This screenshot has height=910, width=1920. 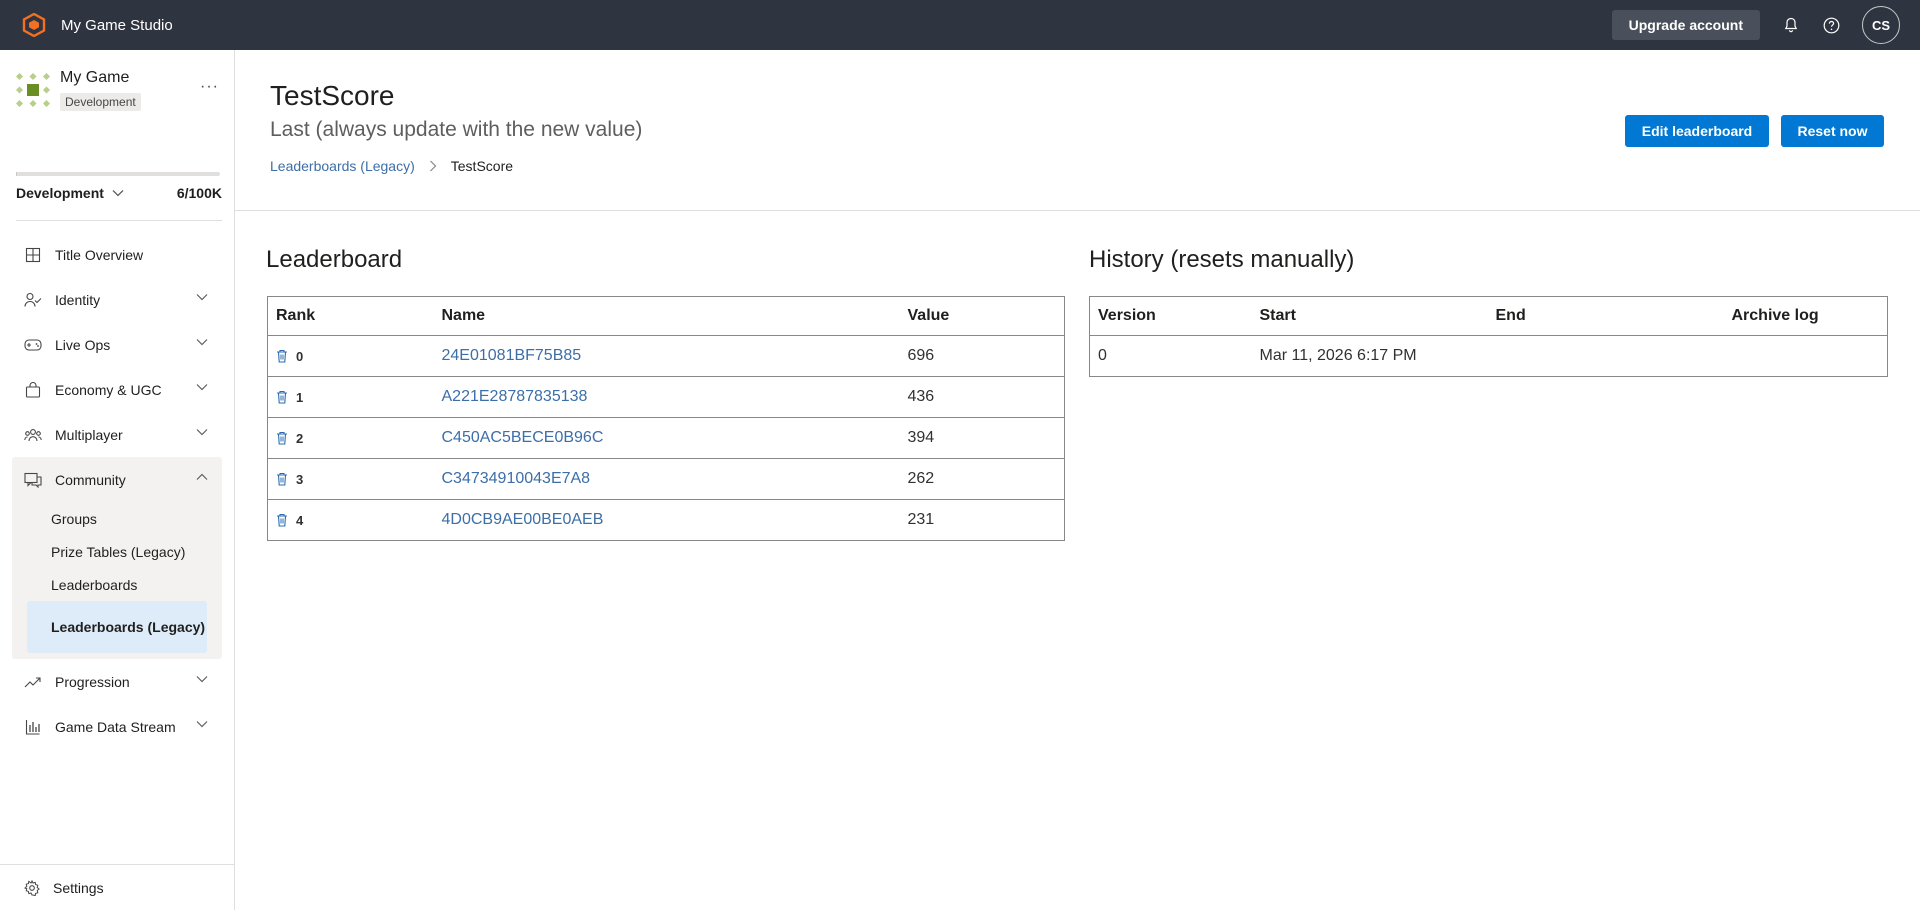 What do you see at coordinates (1170, 316) in the screenshot?
I see `column-header-version: Version` at bounding box center [1170, 316].